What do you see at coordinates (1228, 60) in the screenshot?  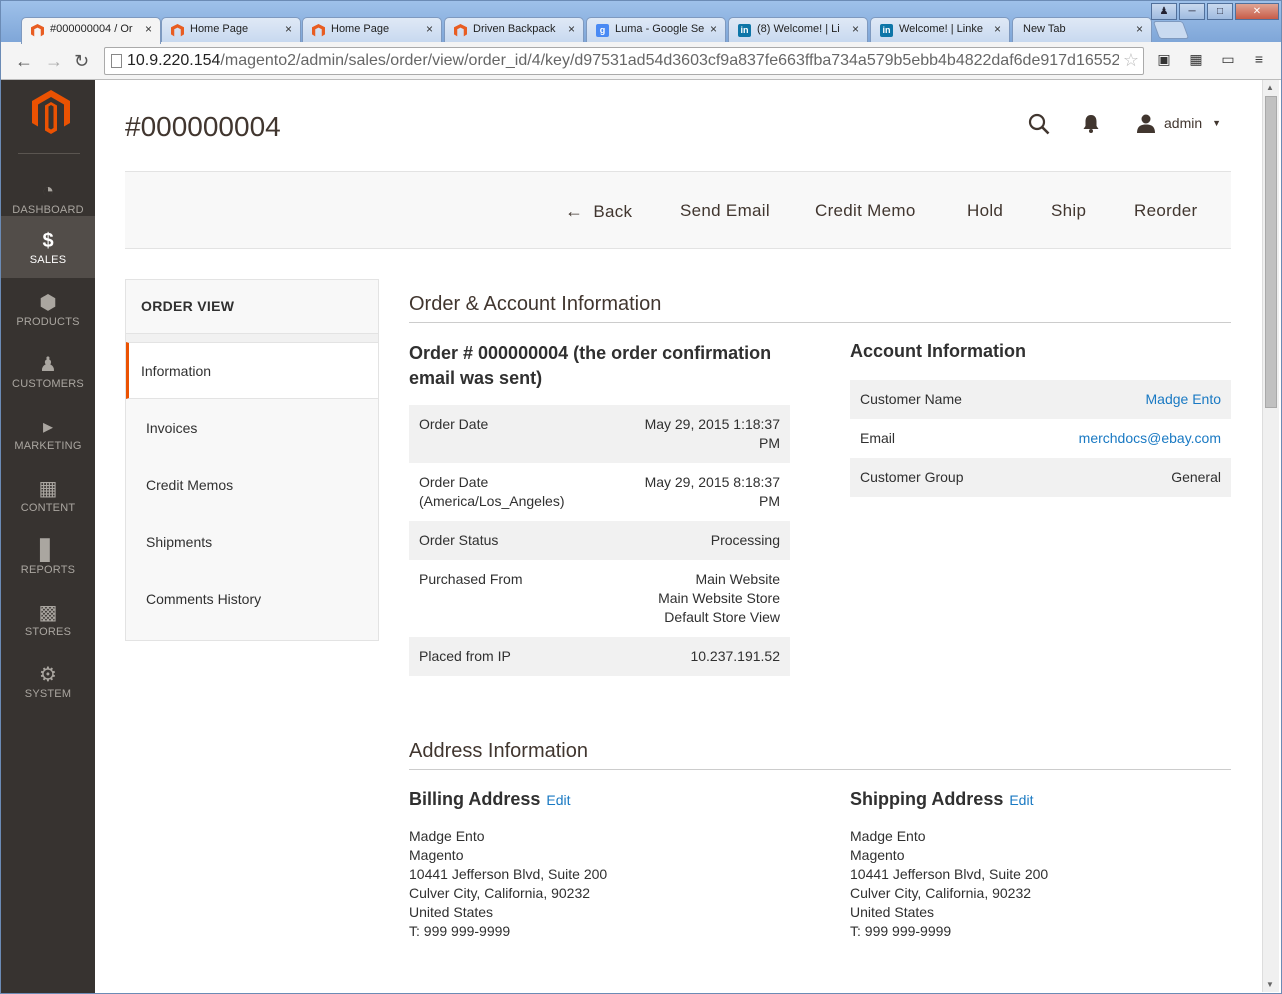 I see `cast-icon: ▭` at bounding box center [1228, 60].